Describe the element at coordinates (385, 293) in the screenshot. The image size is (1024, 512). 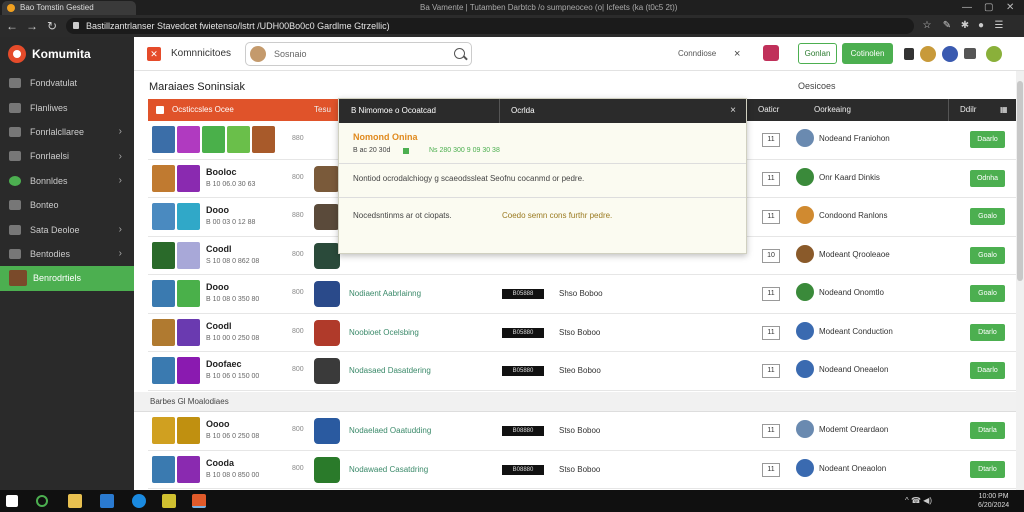
I see `row-link: Nodiaent Aabrlainng` at that location.